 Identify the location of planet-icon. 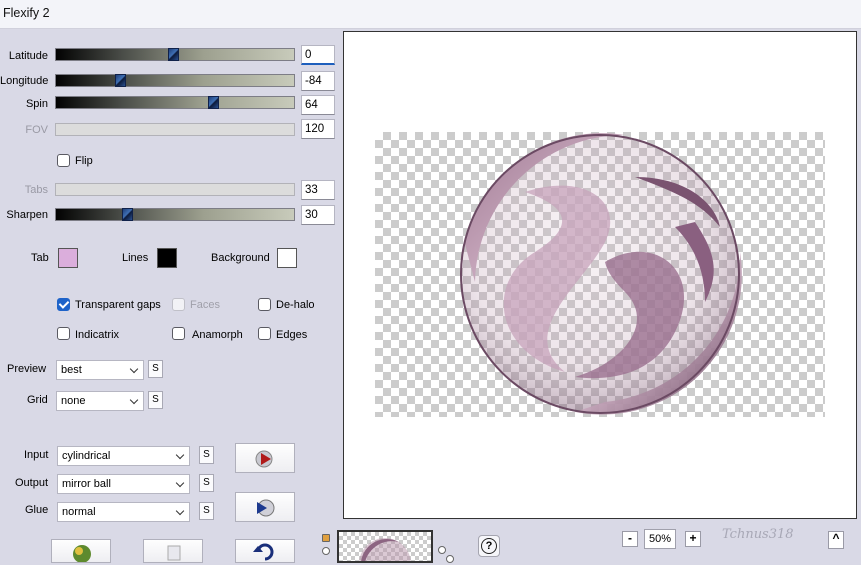
(82, 554).